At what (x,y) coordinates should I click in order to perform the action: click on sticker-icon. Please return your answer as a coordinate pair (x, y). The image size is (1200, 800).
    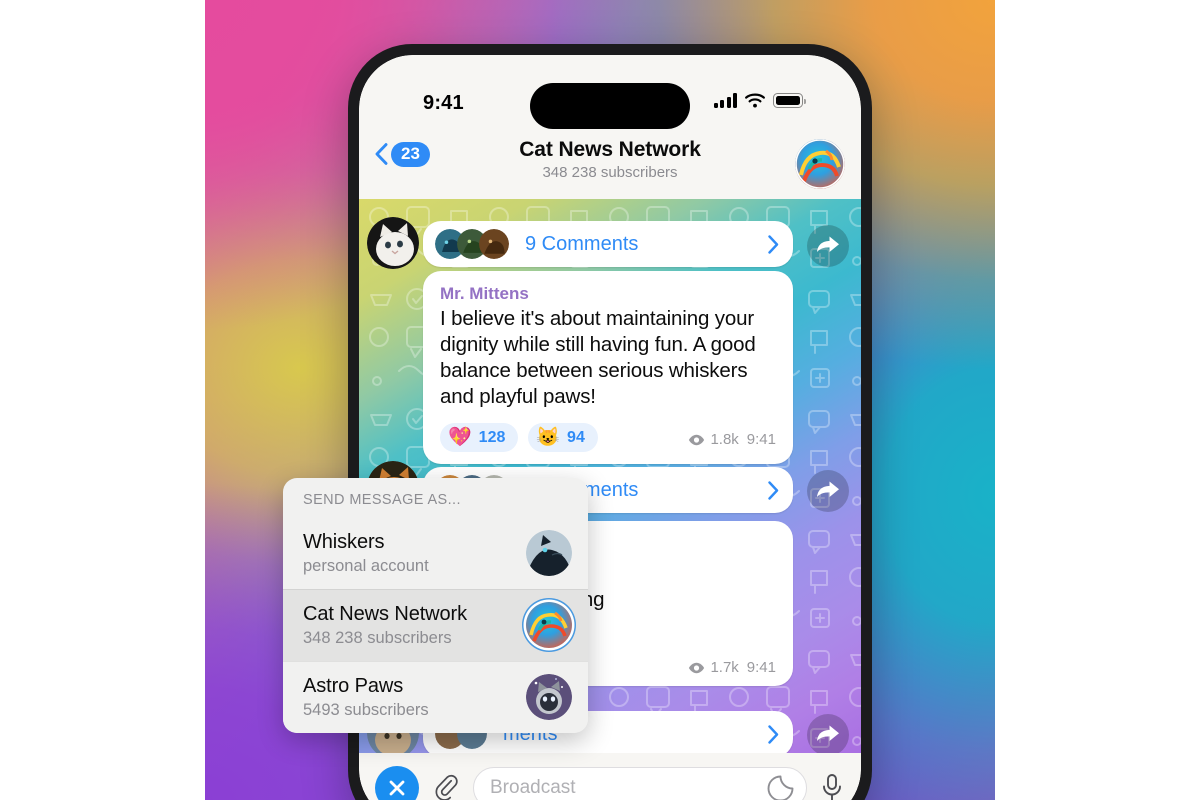
    Looking at the image, I should click on (780, 787).